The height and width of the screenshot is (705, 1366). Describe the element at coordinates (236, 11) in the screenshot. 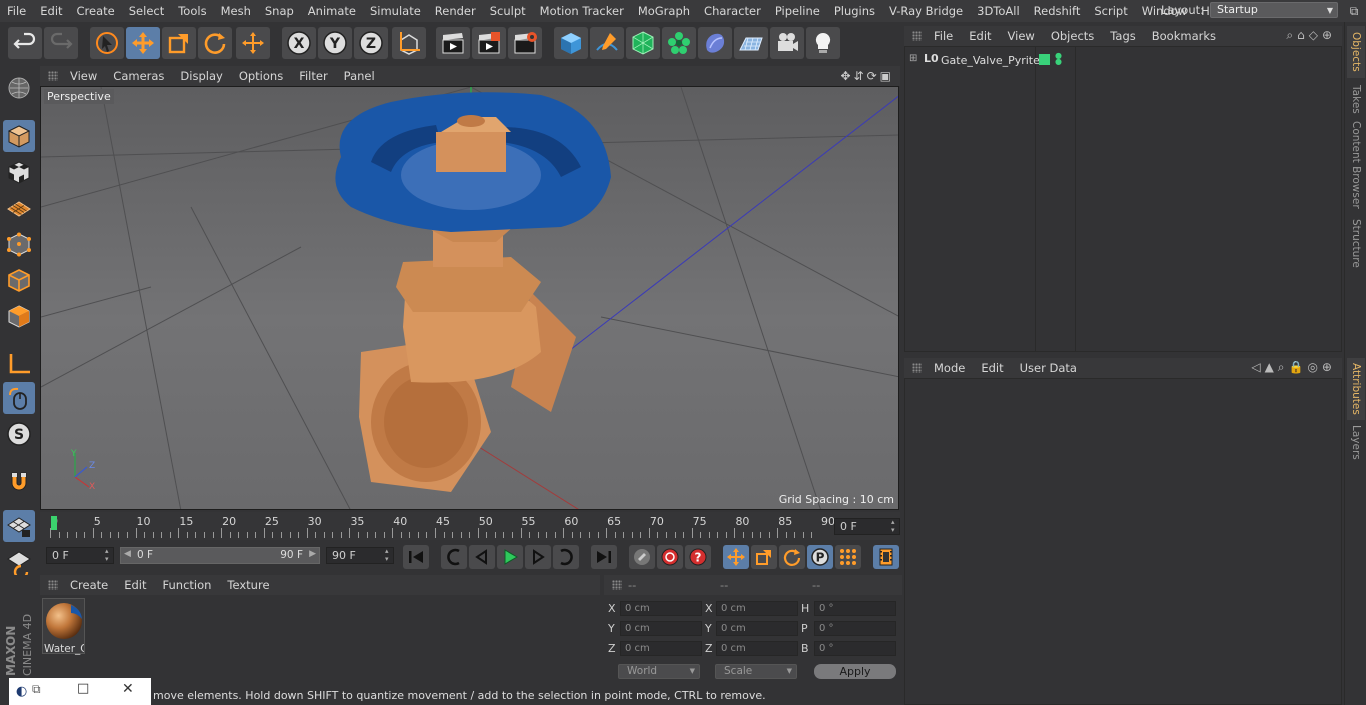

I see `menu-mesh: Mesh` at that location.